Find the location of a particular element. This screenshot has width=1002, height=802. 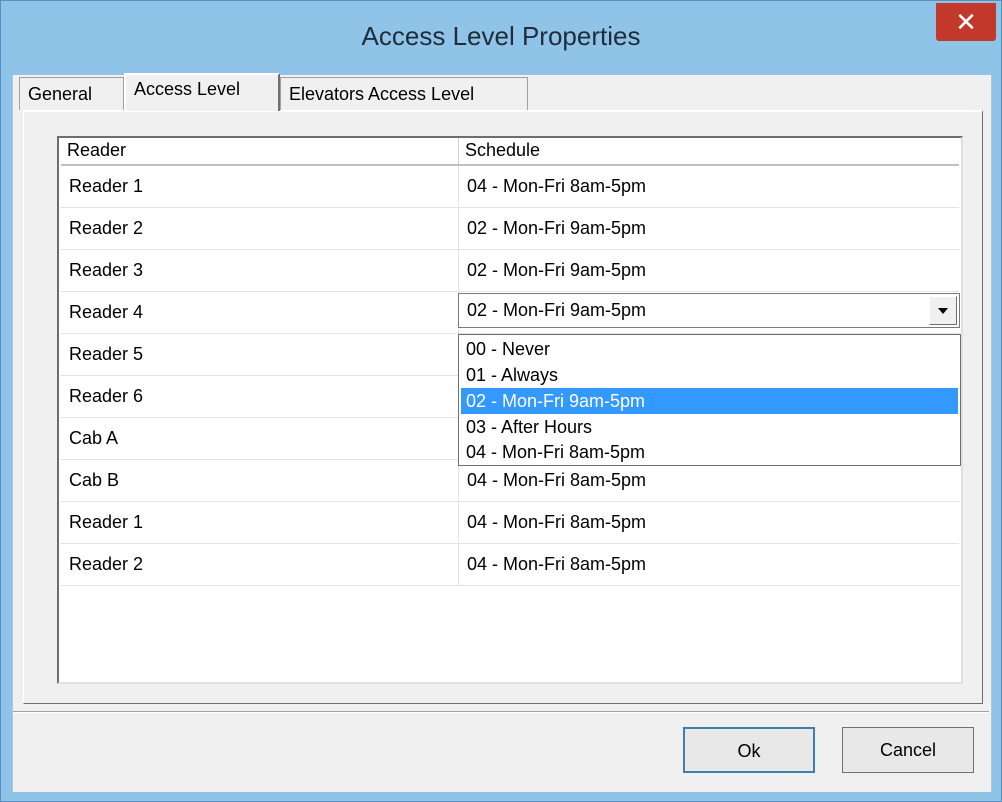

dropdown-option-never: 00 - Never is located at coordinates (709, 349).